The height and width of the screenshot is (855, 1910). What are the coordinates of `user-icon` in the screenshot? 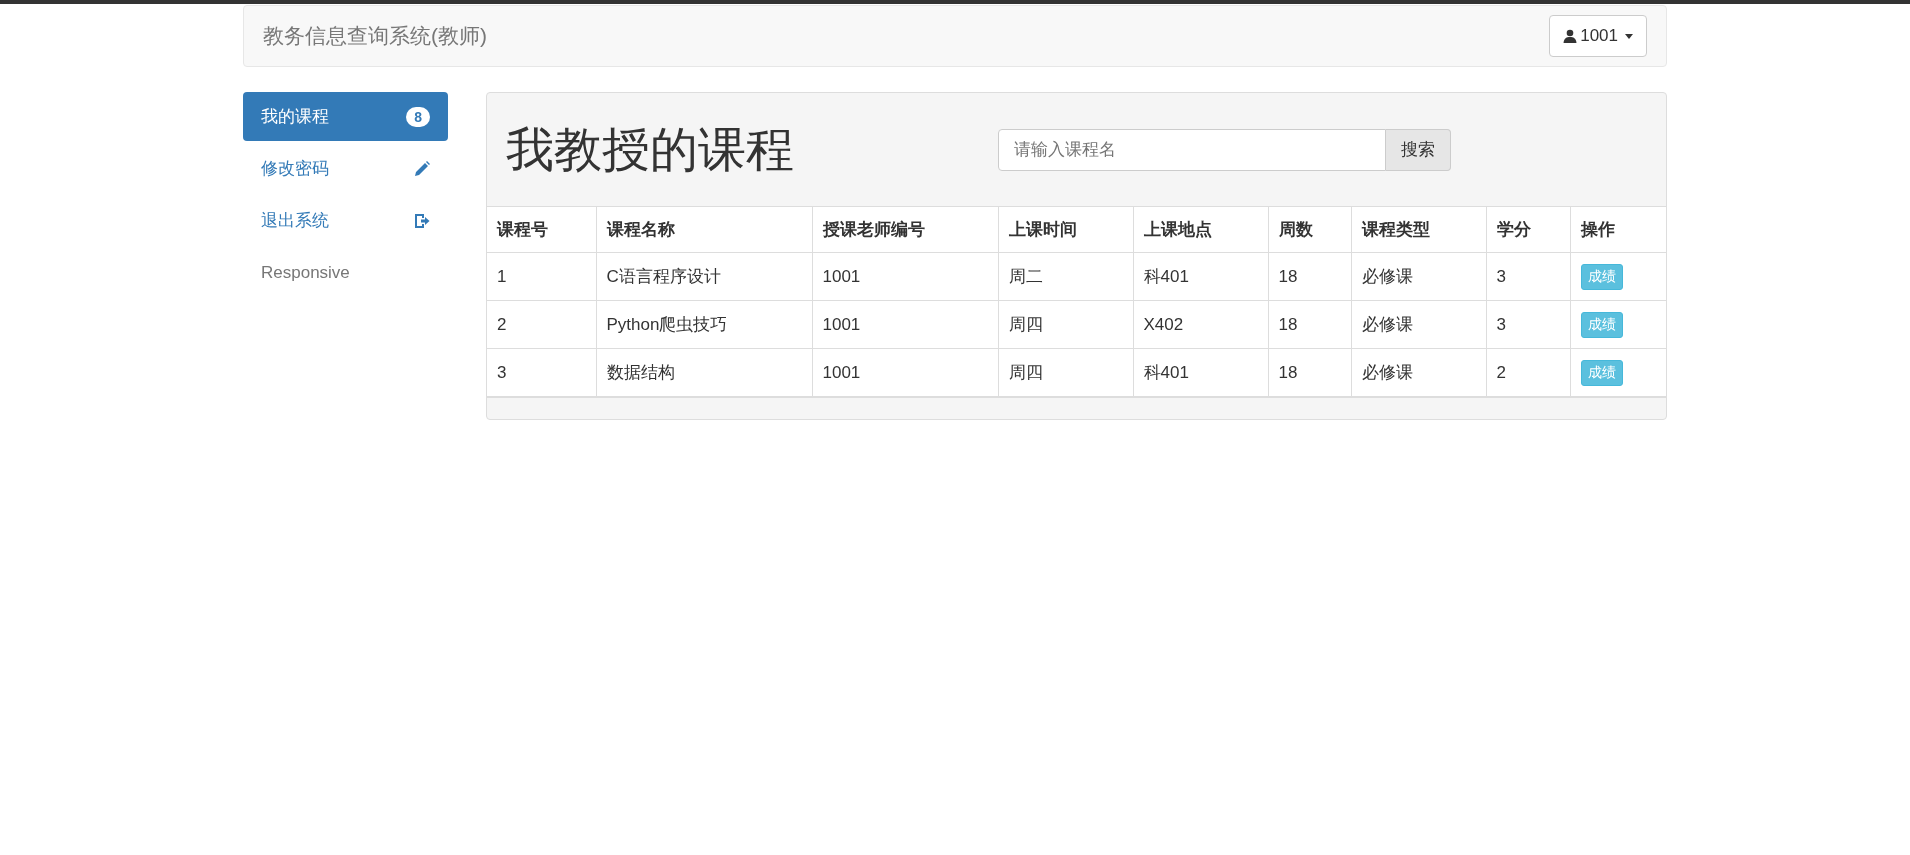 It's located at (1570, 36).